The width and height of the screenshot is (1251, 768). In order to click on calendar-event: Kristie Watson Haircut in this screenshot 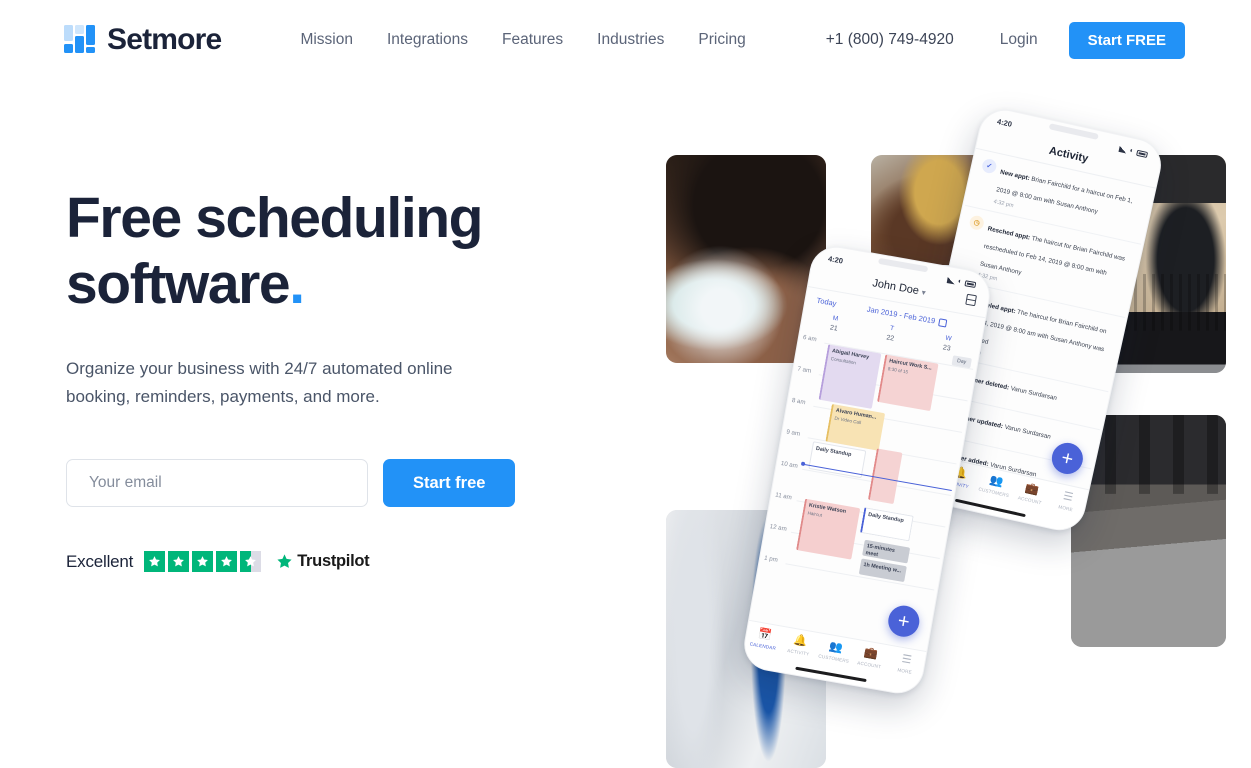, I will do `click(828, 529)`.